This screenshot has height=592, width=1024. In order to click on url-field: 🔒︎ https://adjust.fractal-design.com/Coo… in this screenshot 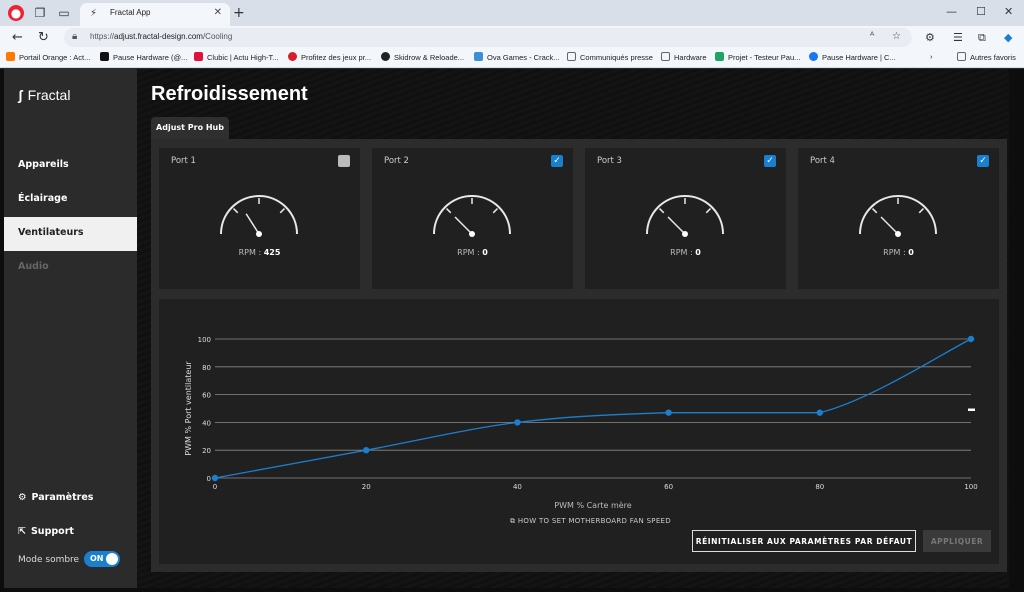, I will do `click(488, 37)`.